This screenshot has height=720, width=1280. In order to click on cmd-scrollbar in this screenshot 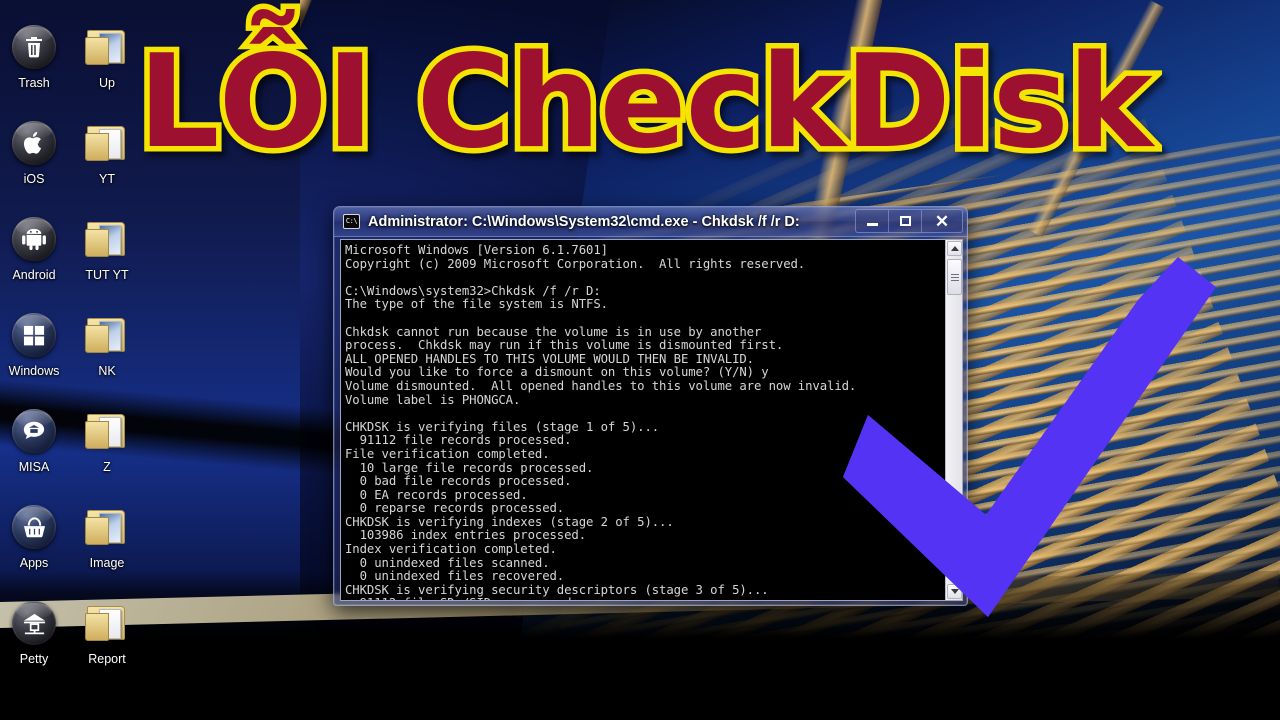, I will do `click(953, 420)`.